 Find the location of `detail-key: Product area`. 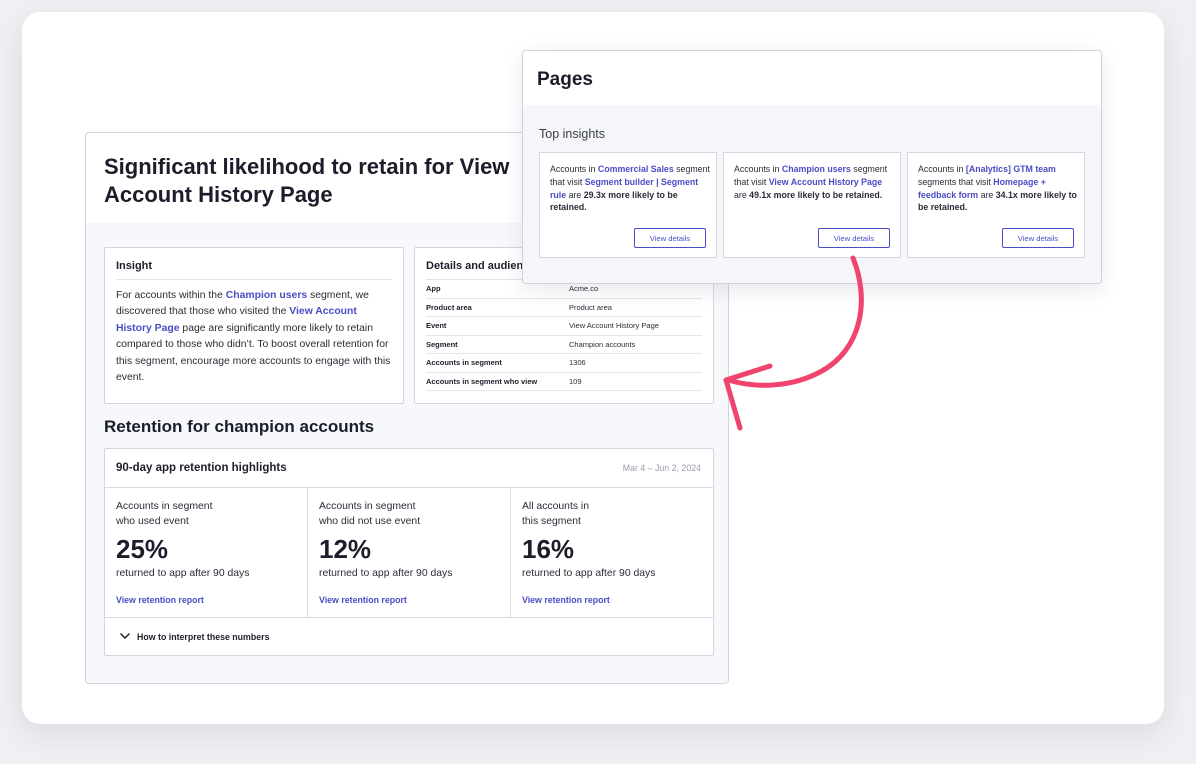

detail-key: Product area is located at coordinates (449, 307).